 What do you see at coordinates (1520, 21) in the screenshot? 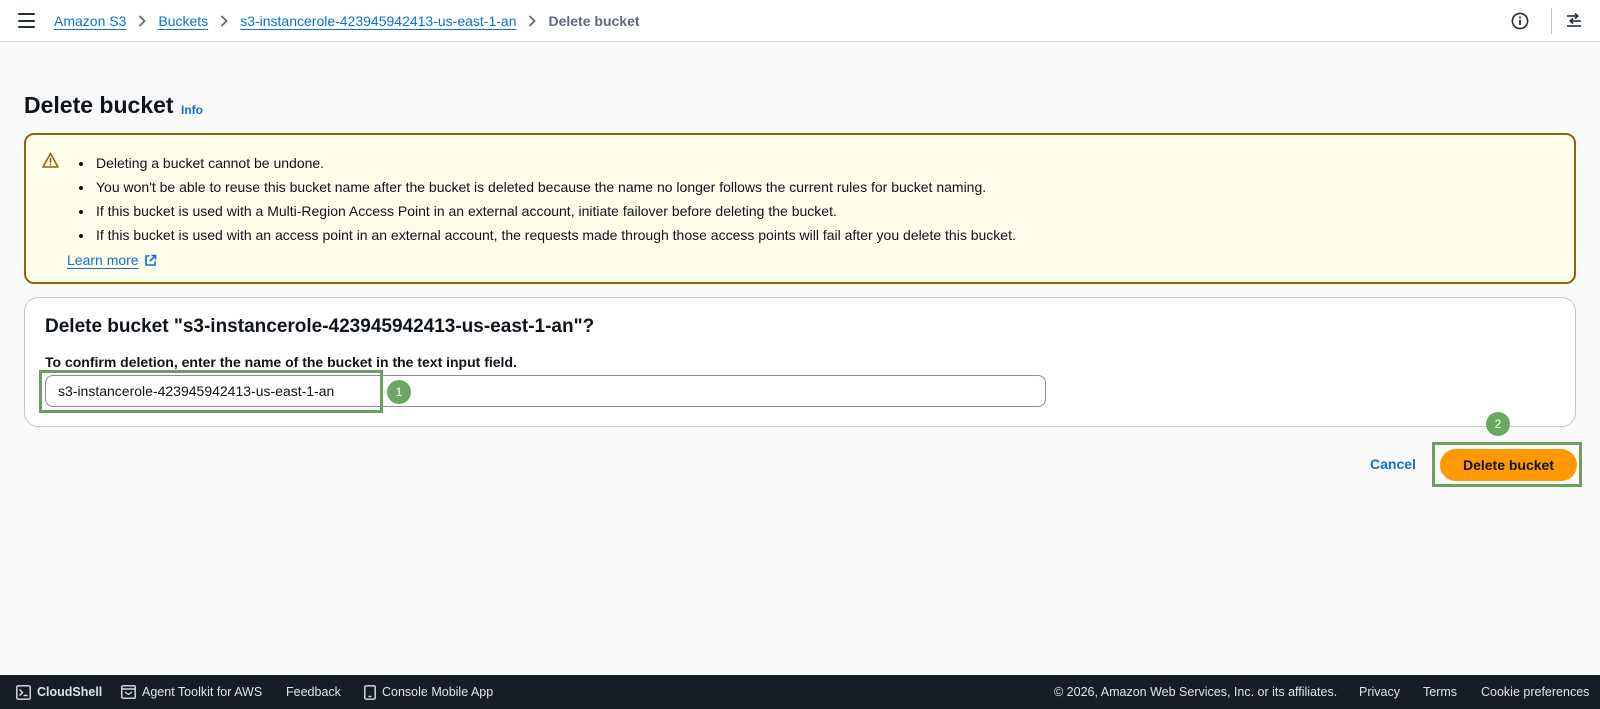
I see `info-circle-icon` at bounding box center [1520, 21].